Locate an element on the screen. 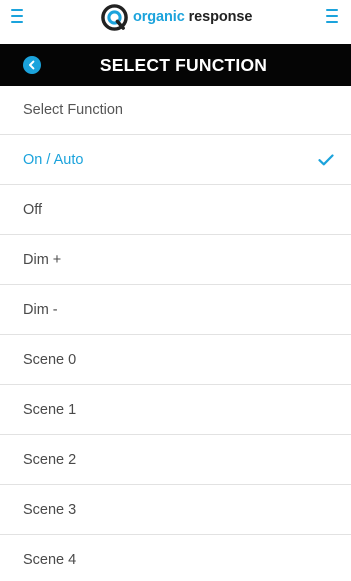 This screenshot has width=351, height=581. chevron-left-icon is located at coordinates (32, 65).